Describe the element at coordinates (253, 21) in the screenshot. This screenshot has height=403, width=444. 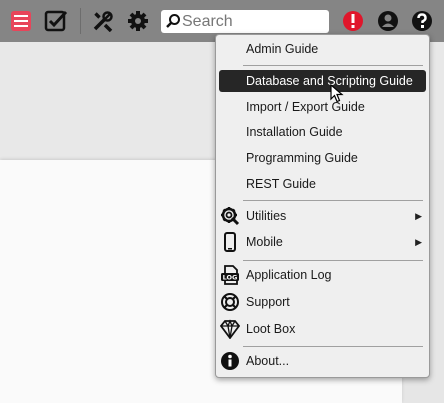
I see `search-input` at that location.